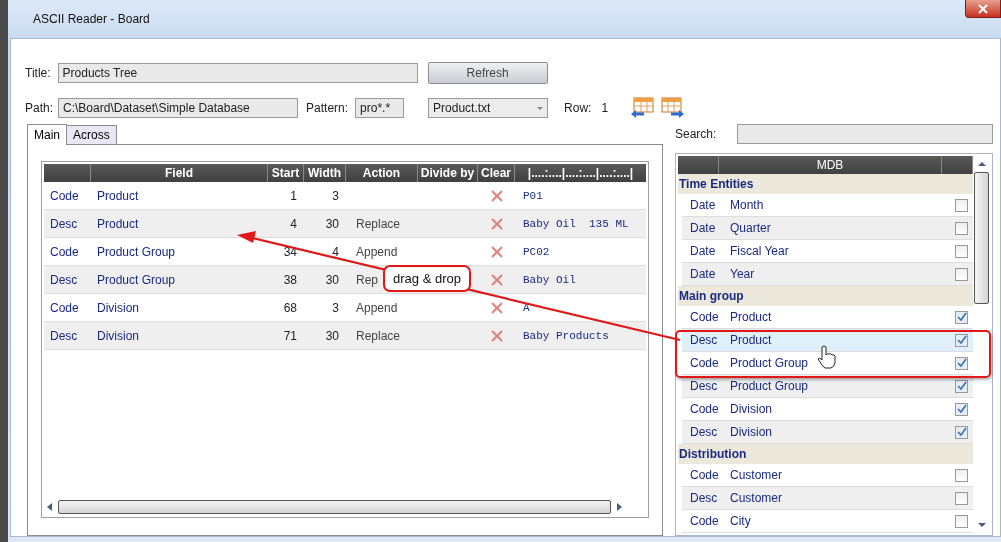 This screenshot has width=1001, height=542. Describe the element at coordinates (533, 195) in the screenshot. I see `table-cell-text: P01` at that location.